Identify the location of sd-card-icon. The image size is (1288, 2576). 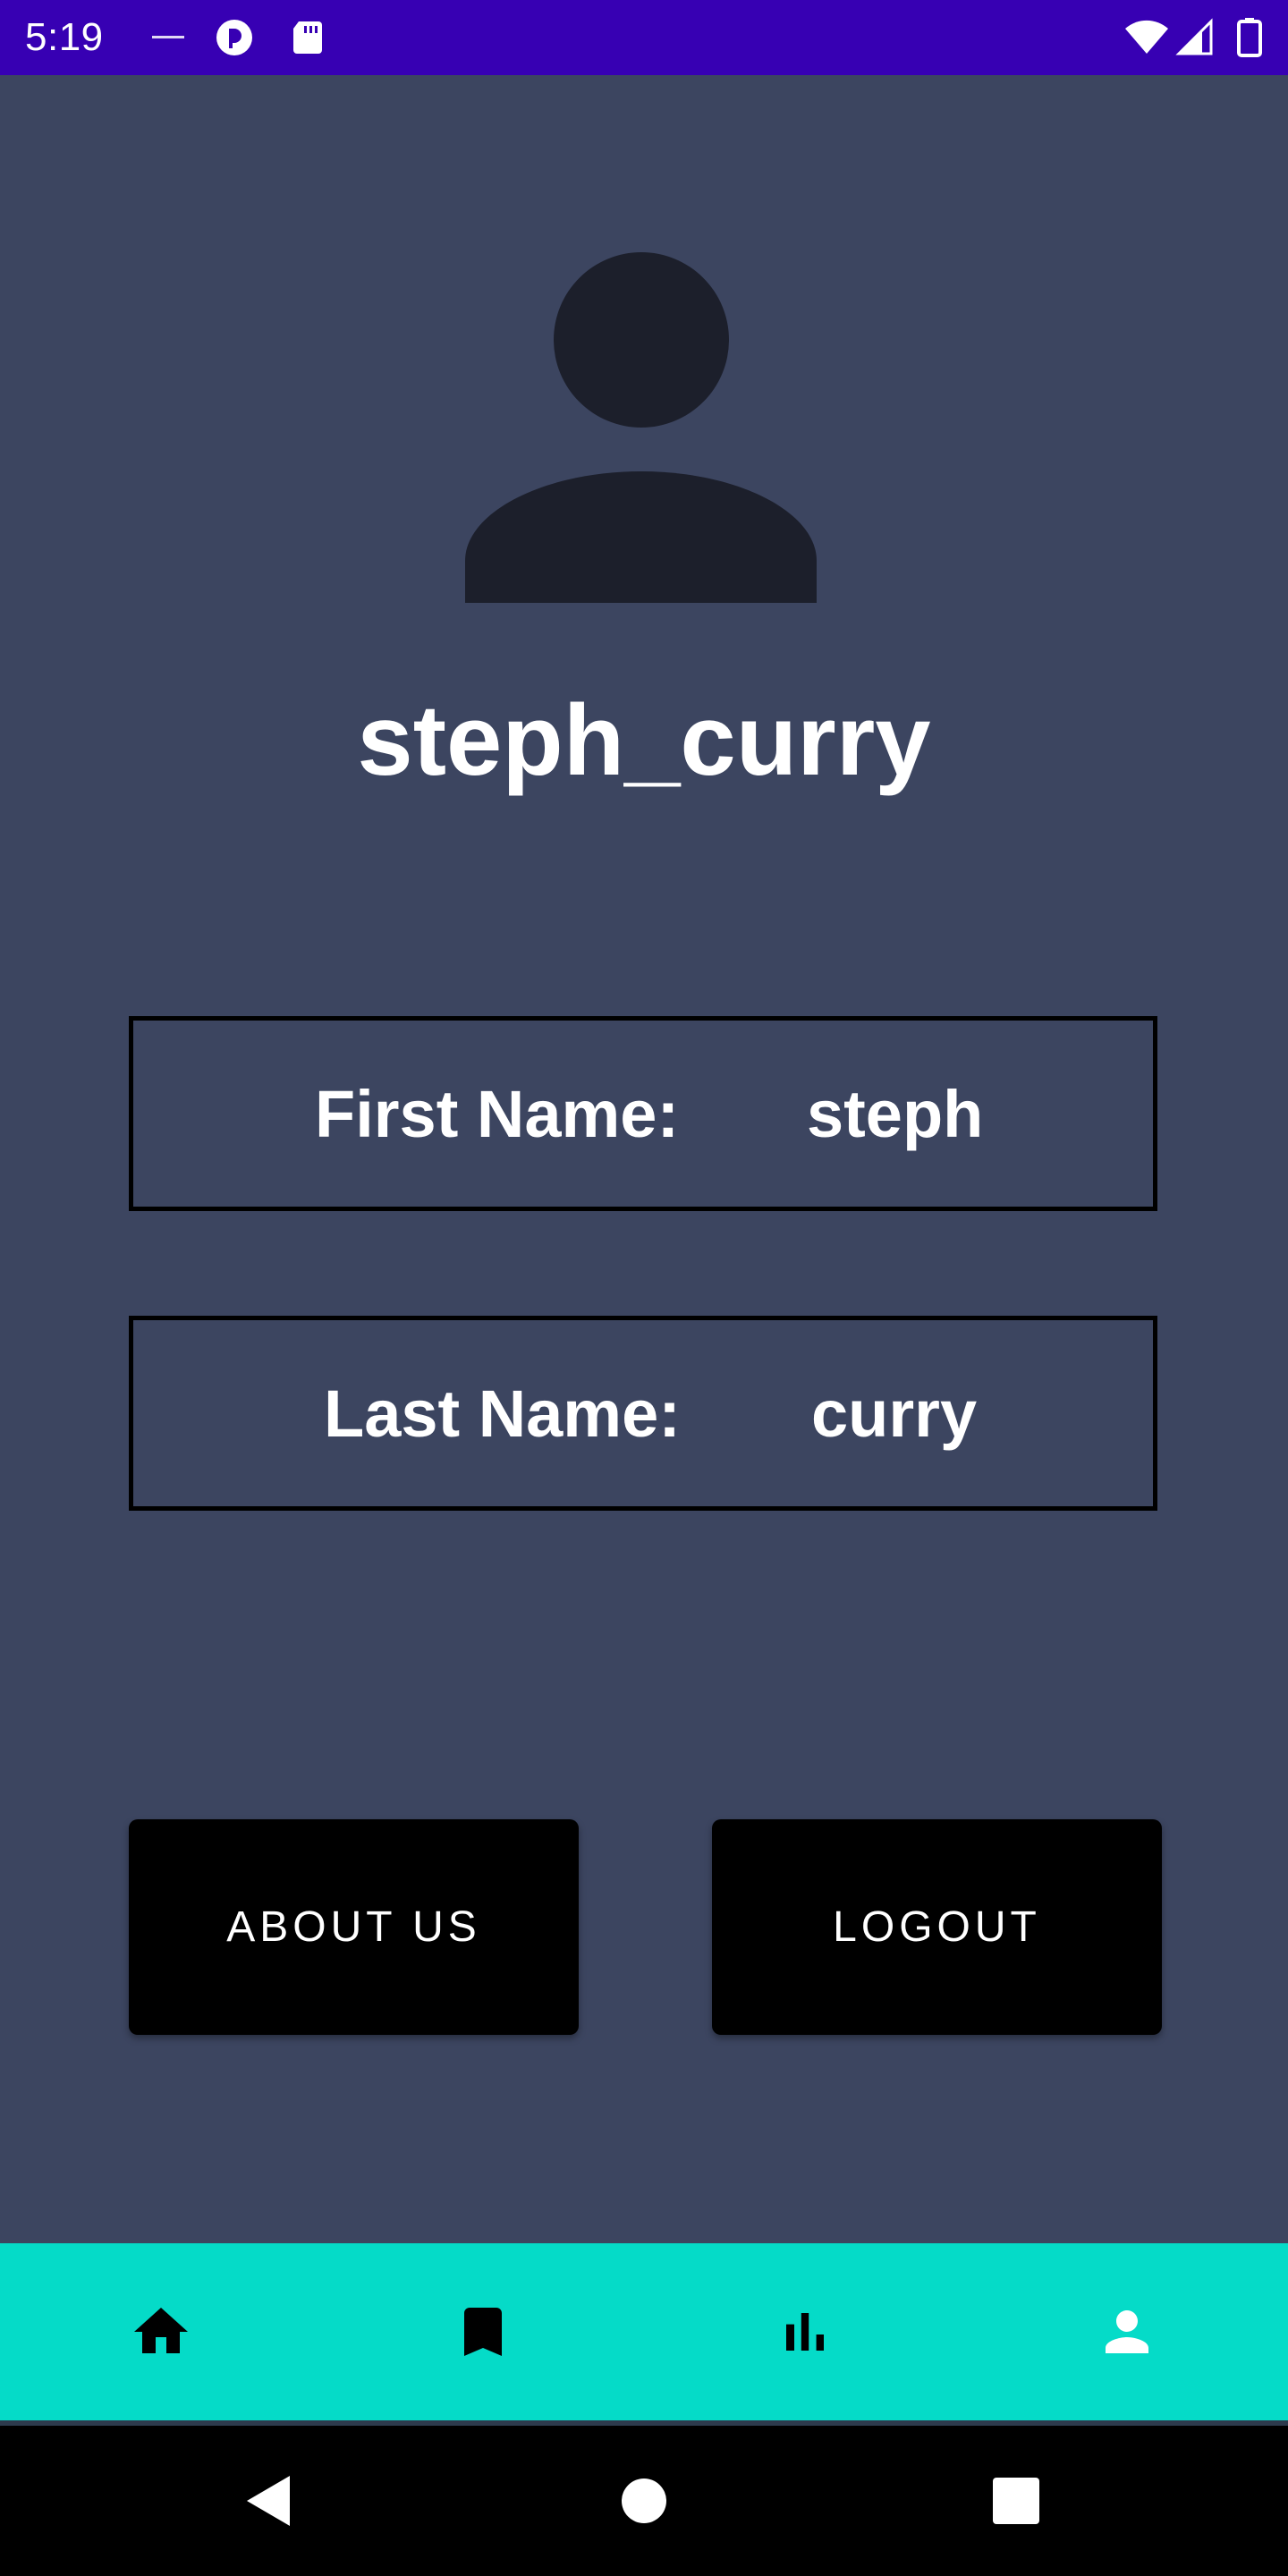
(307, 37).